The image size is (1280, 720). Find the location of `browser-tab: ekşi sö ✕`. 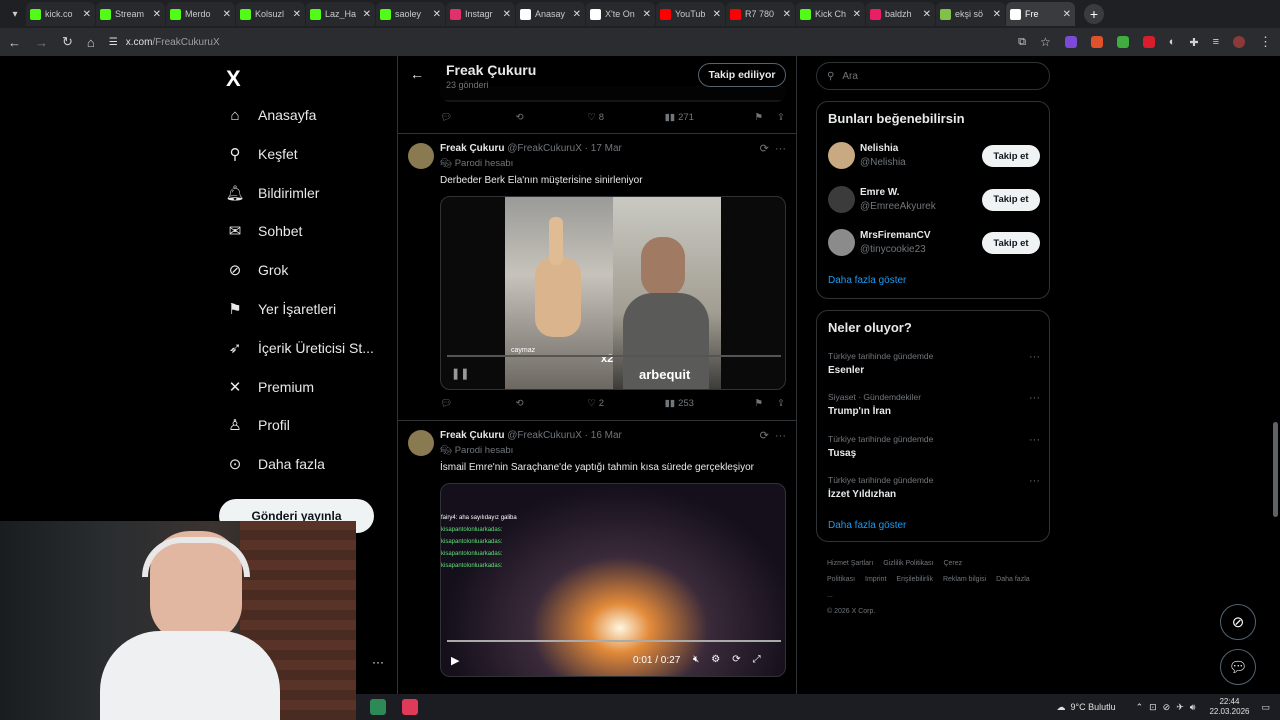

browser-tab: ekşi sö ✕ is located at coordinates (970, 14).